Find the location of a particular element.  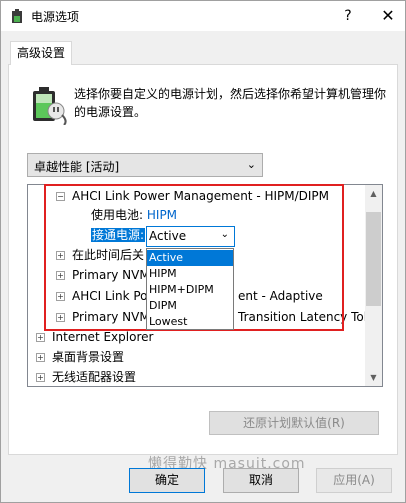

collapse-icon: − is located at coordinates (60, 196).